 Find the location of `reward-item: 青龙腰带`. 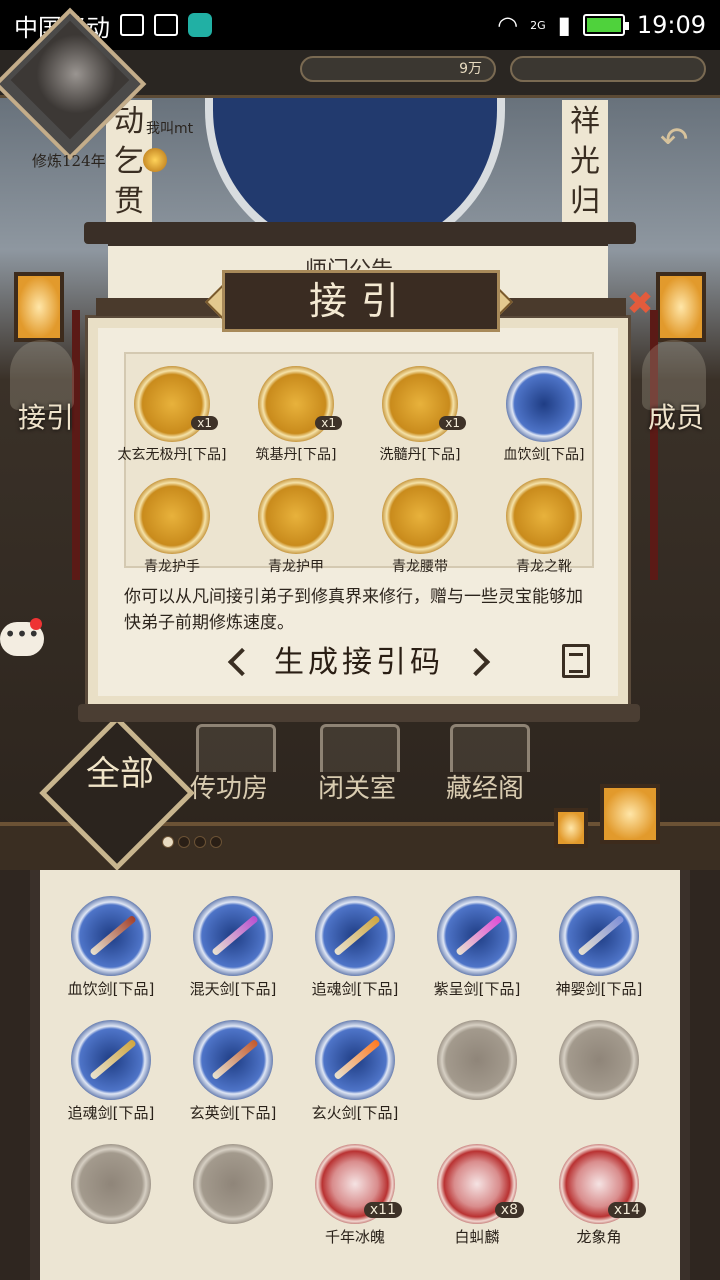

reward-item: 青龙腰带 is located at coordinates (420, 526).